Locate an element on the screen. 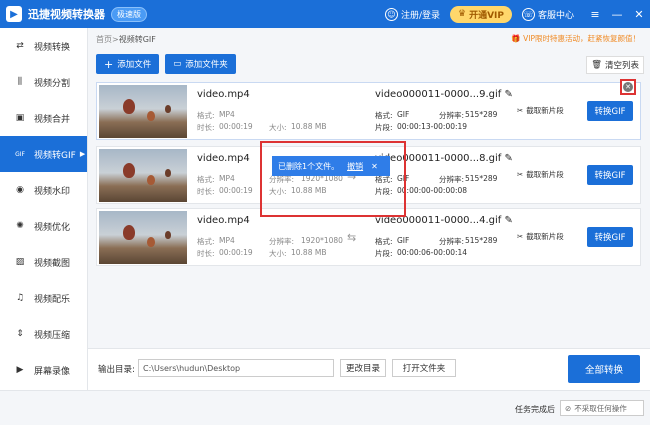 Image resolution: width=650 pixels, height=425 pixels. music-icon: ♫ is located at coordinates (20, 298).